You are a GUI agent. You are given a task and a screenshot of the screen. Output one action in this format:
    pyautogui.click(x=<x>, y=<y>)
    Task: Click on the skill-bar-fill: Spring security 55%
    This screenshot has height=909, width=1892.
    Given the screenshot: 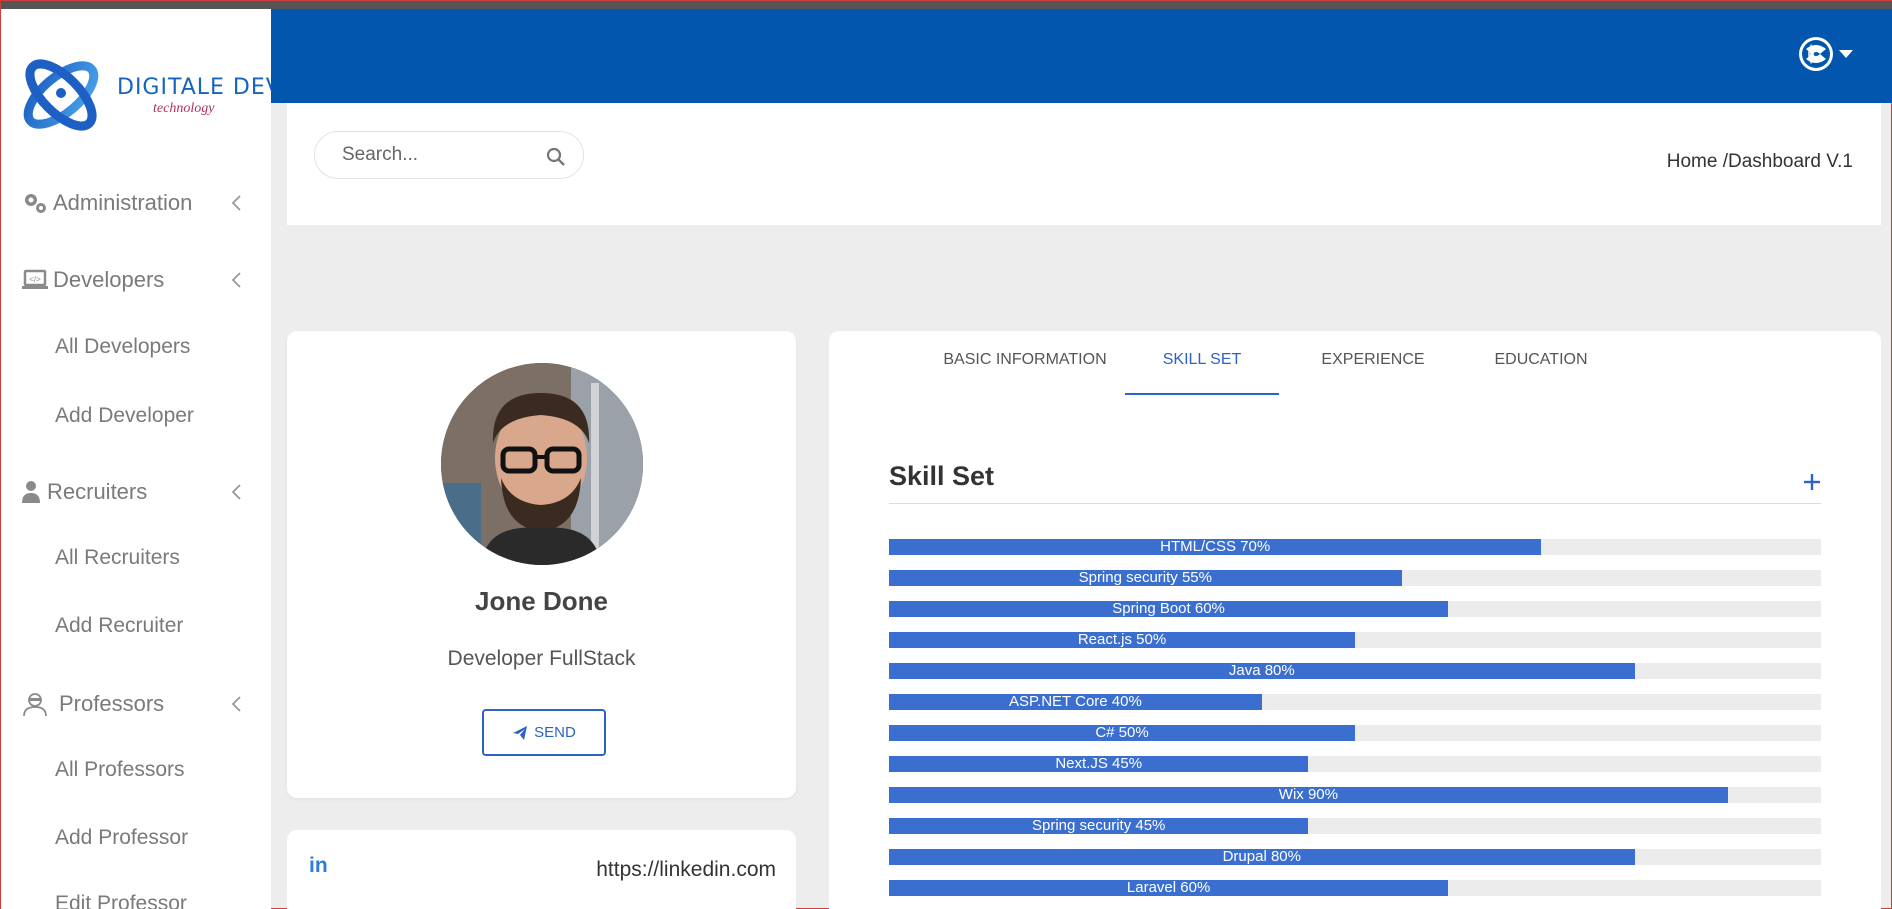 What is the action you would take?
    pyautogui.click(x=1145, y=578)
    